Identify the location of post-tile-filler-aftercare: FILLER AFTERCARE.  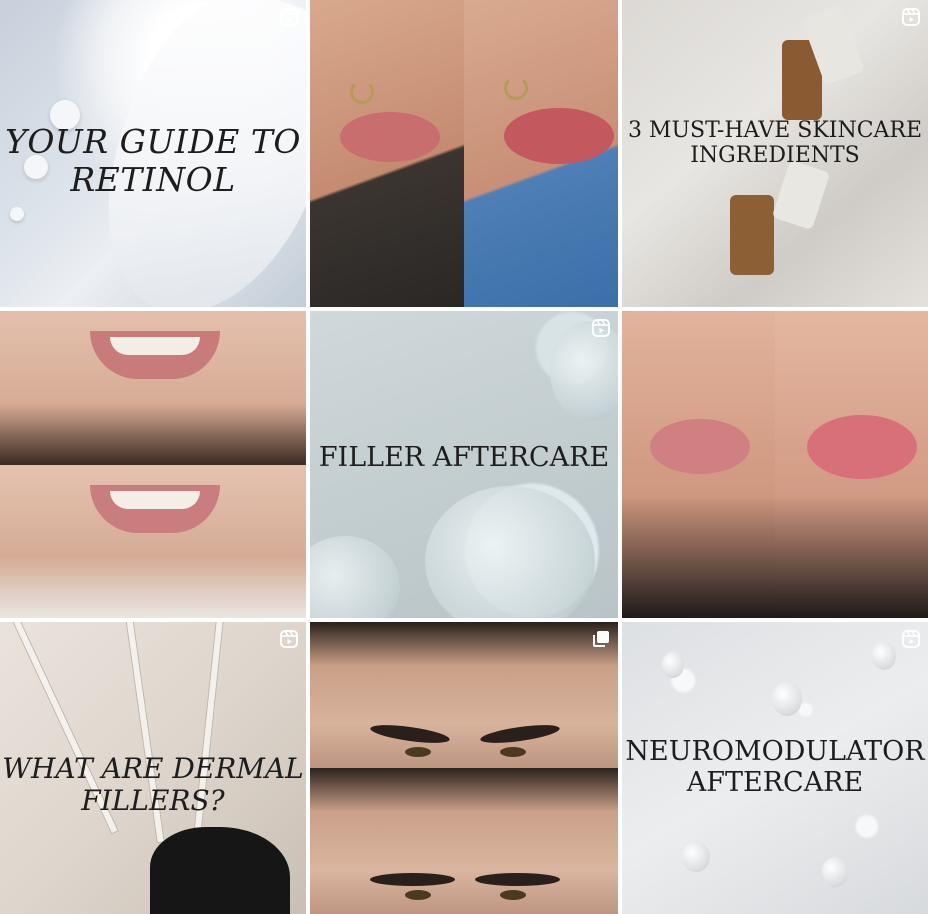
(464, 464).